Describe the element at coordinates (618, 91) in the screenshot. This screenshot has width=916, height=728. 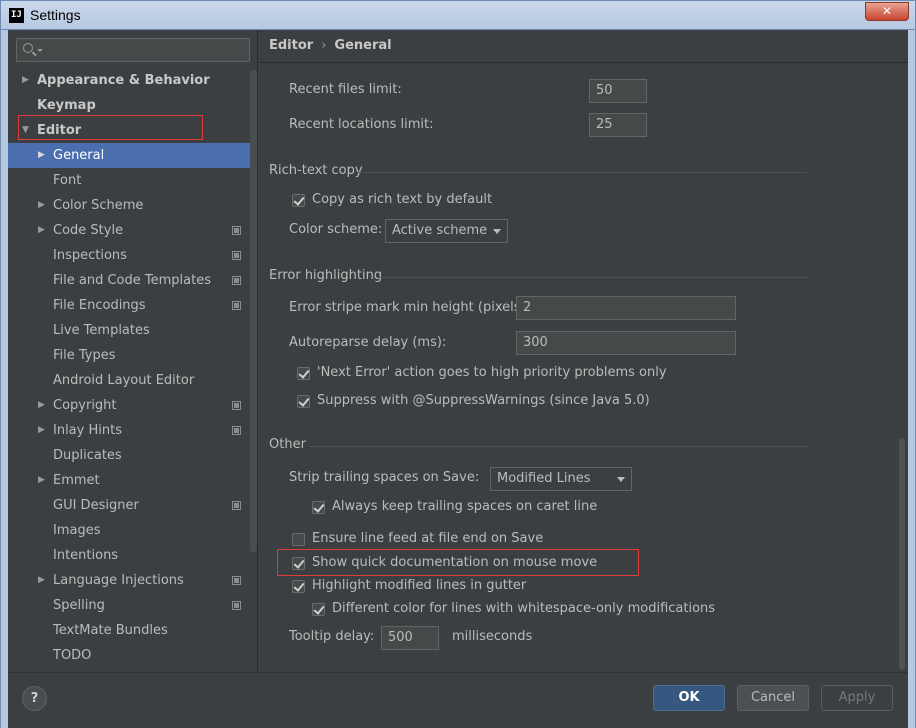
I see `recent-files-field: 50` at that location.